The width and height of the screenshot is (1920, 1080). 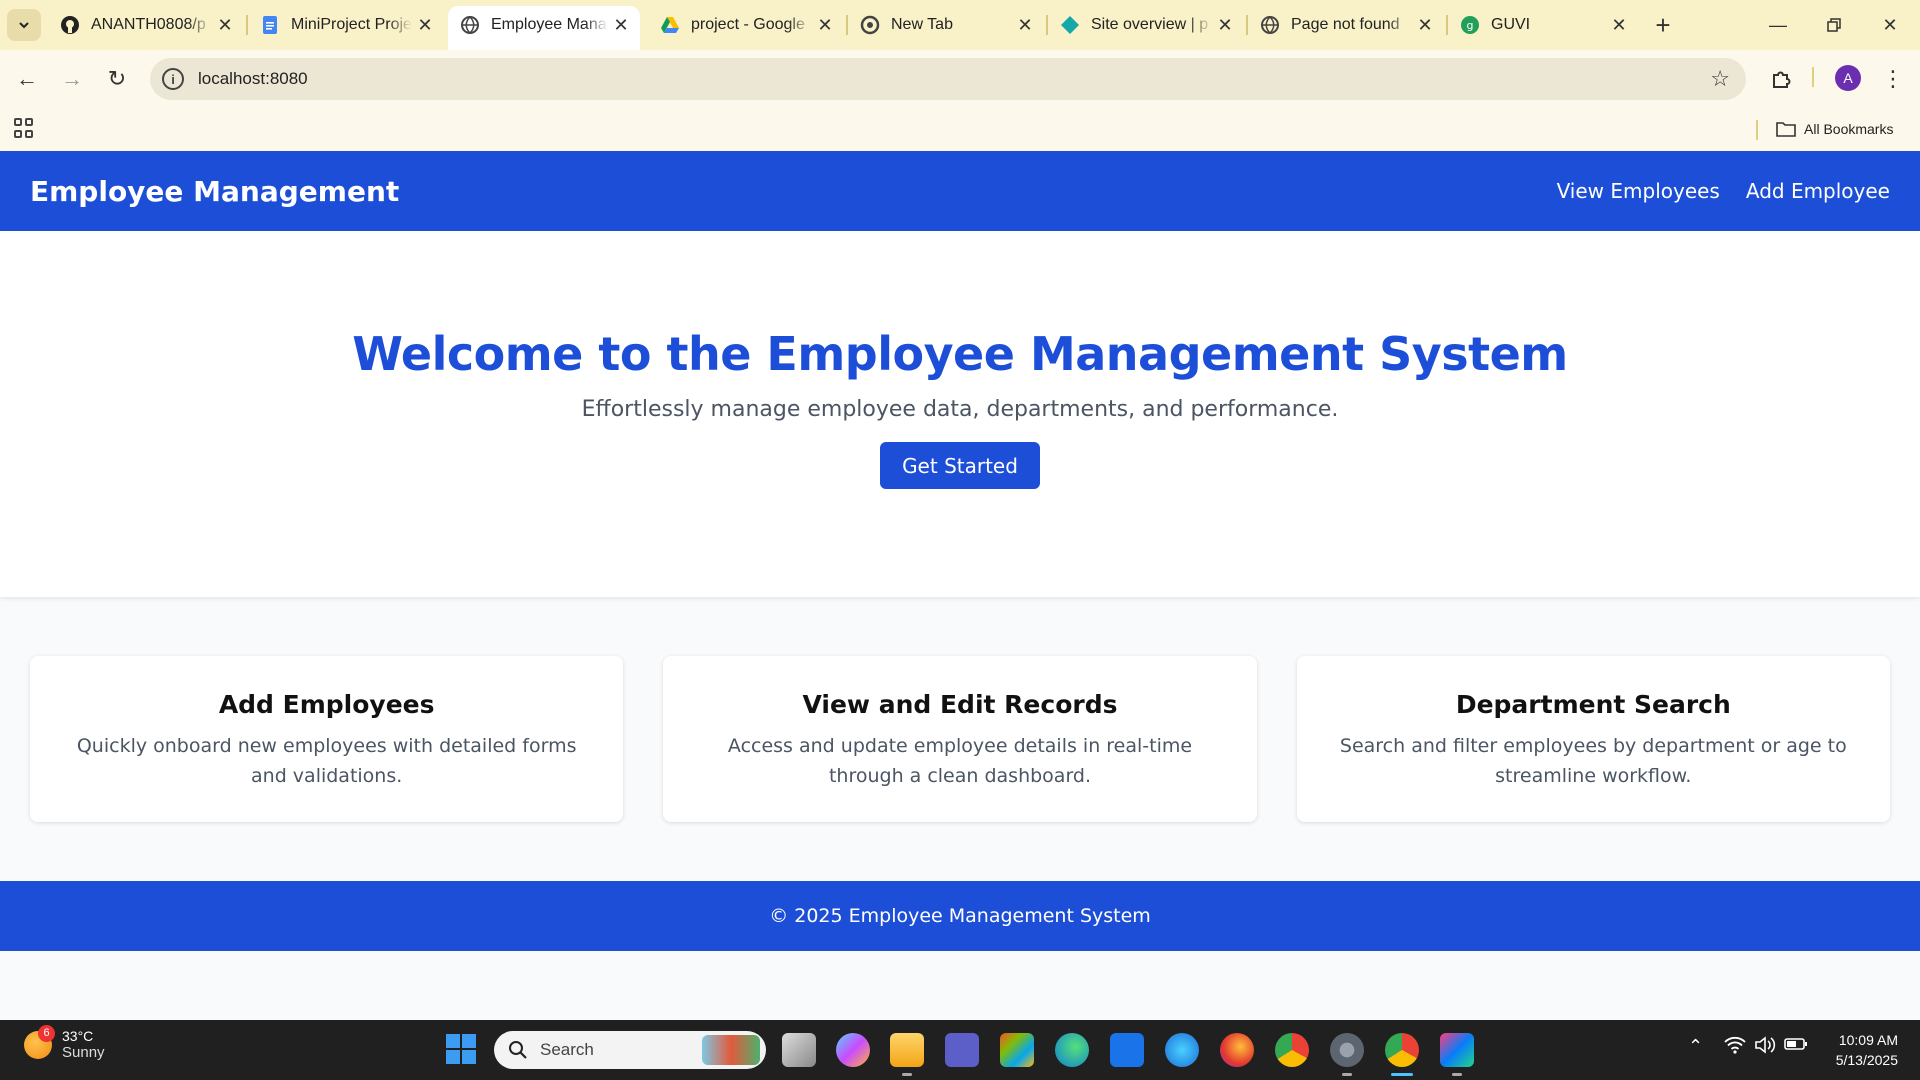 I want to click on browser-menu-button: ⋮, so click(x=1893, y=79).